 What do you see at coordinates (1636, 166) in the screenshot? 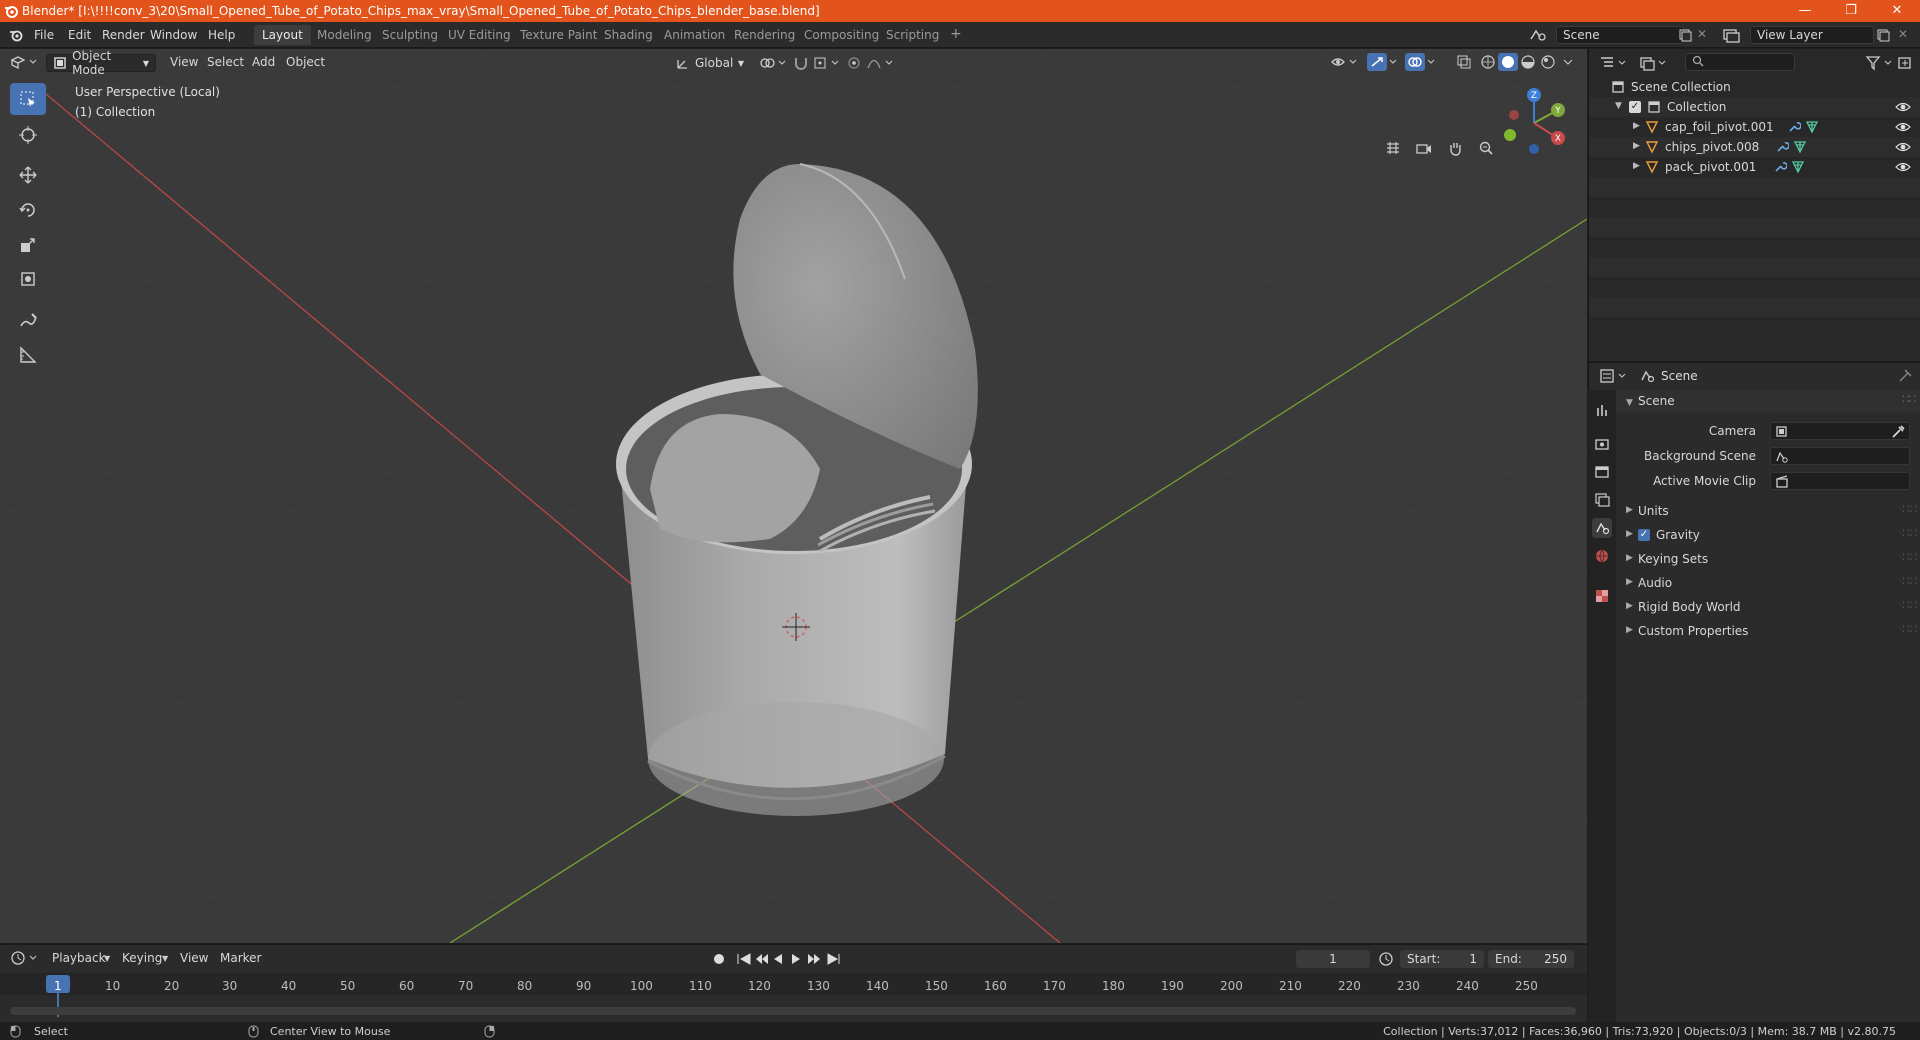
I see `expand-arrow-icon: ▶` at bounding box center [1636, 166].